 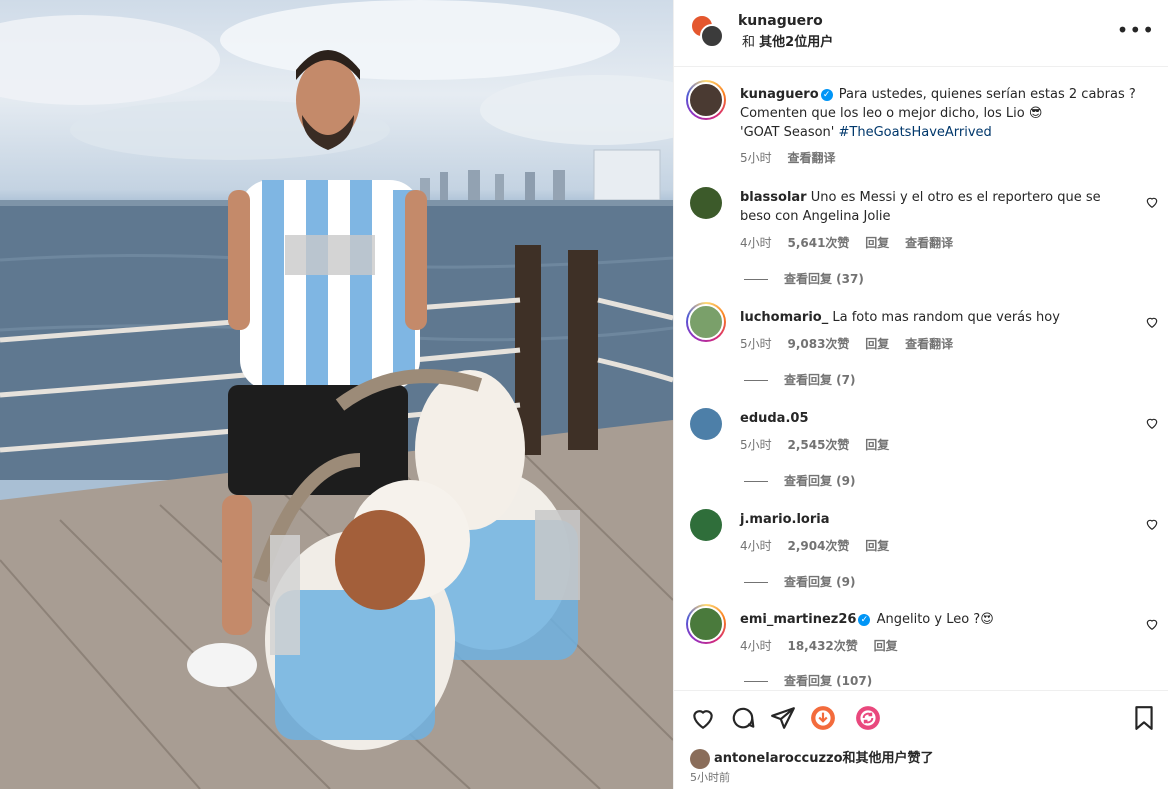 I want to click on coauthor-link: 其他2位用户, so click(x=796, y=42).